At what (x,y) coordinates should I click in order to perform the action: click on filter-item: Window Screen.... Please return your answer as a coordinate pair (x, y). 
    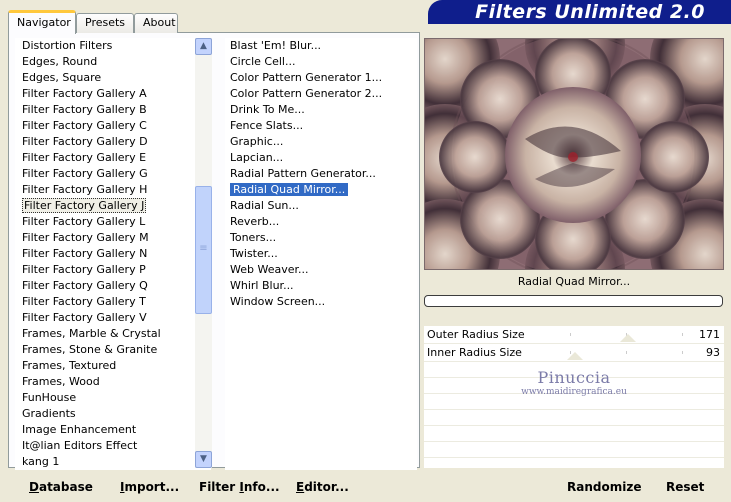
    Looking at the image, I should click on (321, 302).